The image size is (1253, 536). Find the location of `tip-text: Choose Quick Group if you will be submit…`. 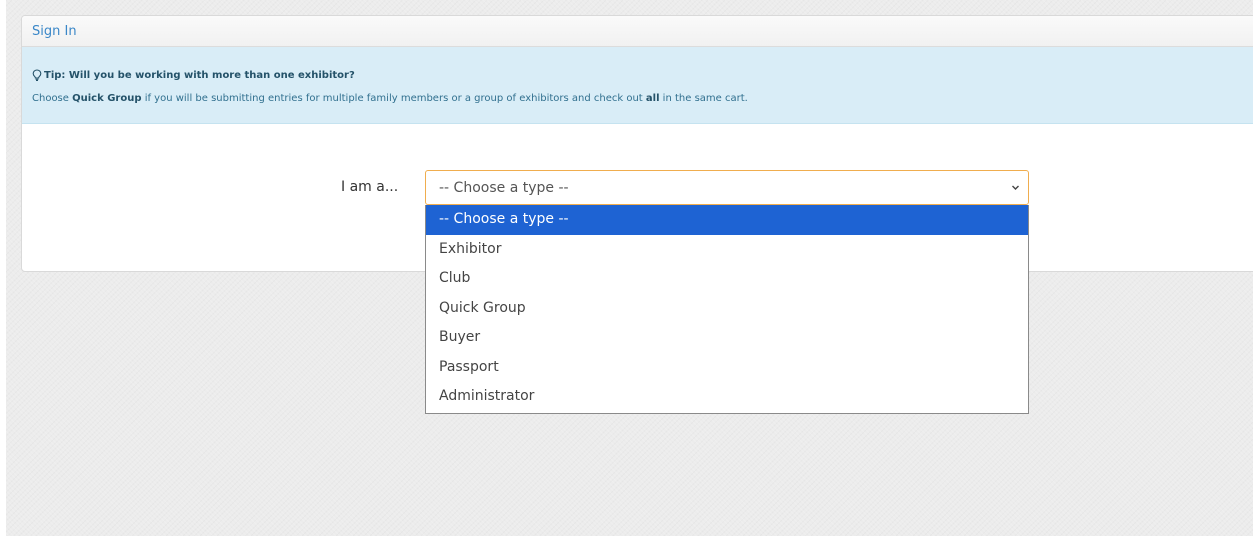

tip-text: Choose Quick Group if you will be submit… is located at coordinates (642, 98).